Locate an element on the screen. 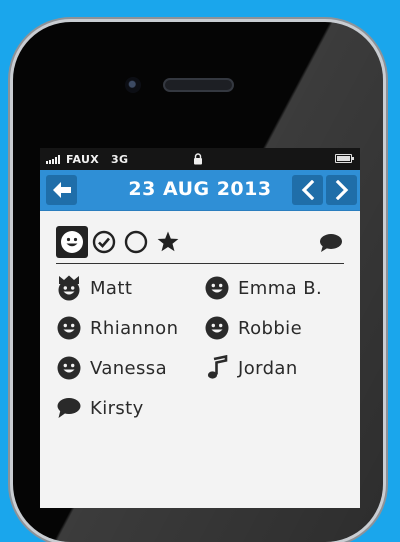  status-bar: FAUX 3G is located at coordinates (200, 159).